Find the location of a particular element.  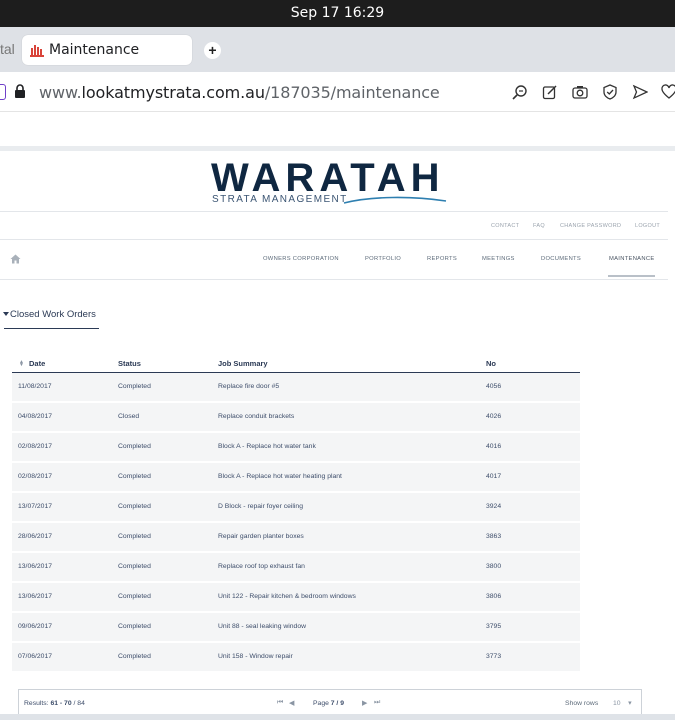

home-icon is located at coordinates (15, 259).